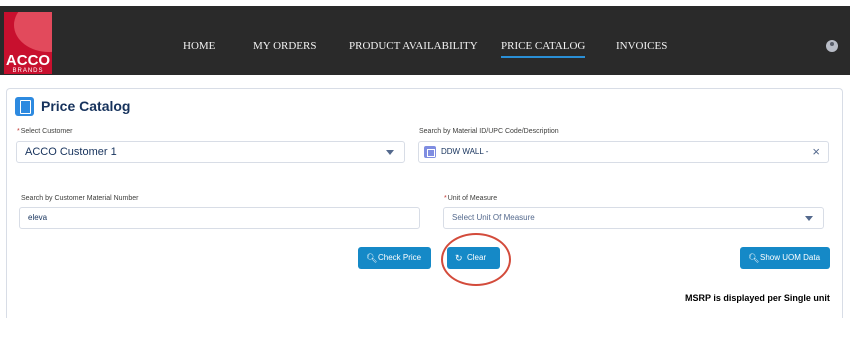 The image size is (855, 354). I want to click on check-price-label: Check Price, so click(400, 257).